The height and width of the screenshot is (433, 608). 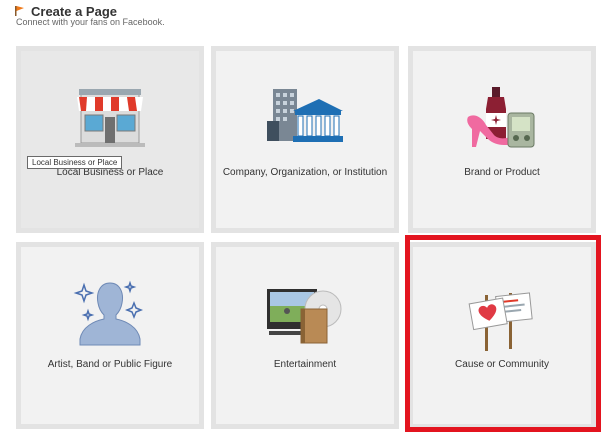 What do you see at coordinates (305, 364) in the screenshot?
I see `tile-label: Entertainment` at bounding box center [305, 364].